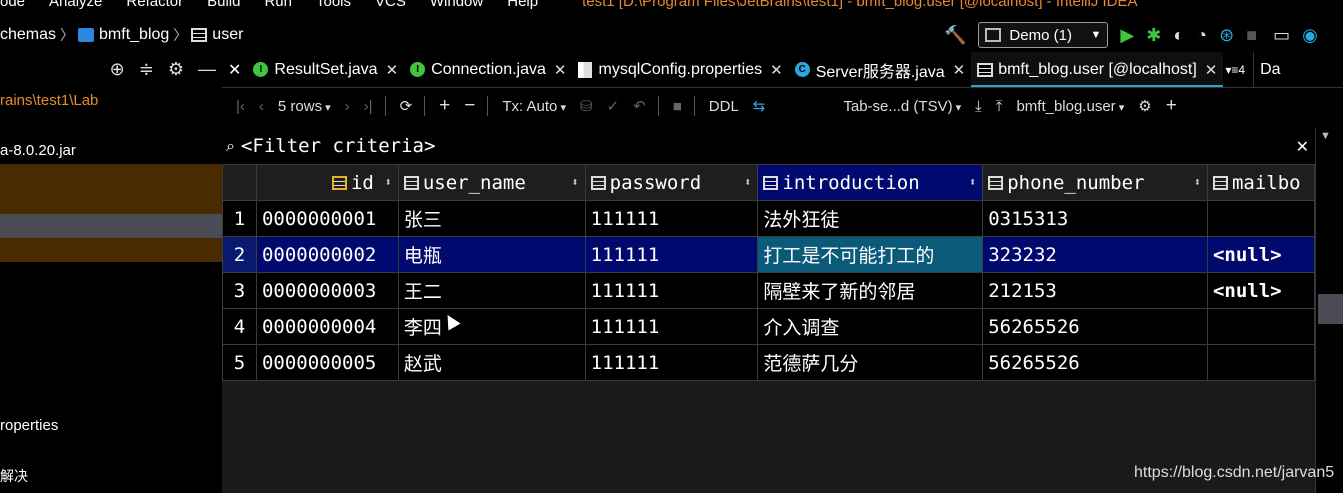 The height and width of the screenshot is (493, 1343). I want to click on menu-tools: Tools, so click(333, 5).